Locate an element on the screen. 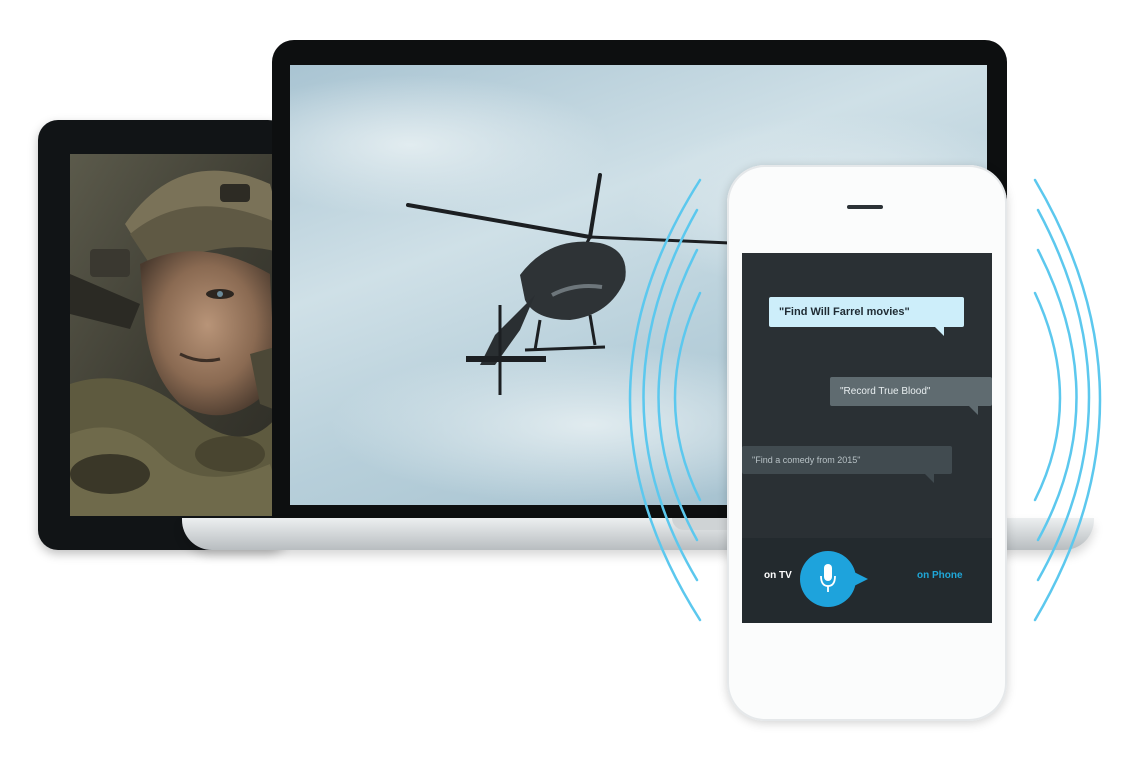 The height and width of the screenshot is (763, 1144). voice-command-bubble-1: "Find Will Farrel movies" is located at coordinates (866, 316).